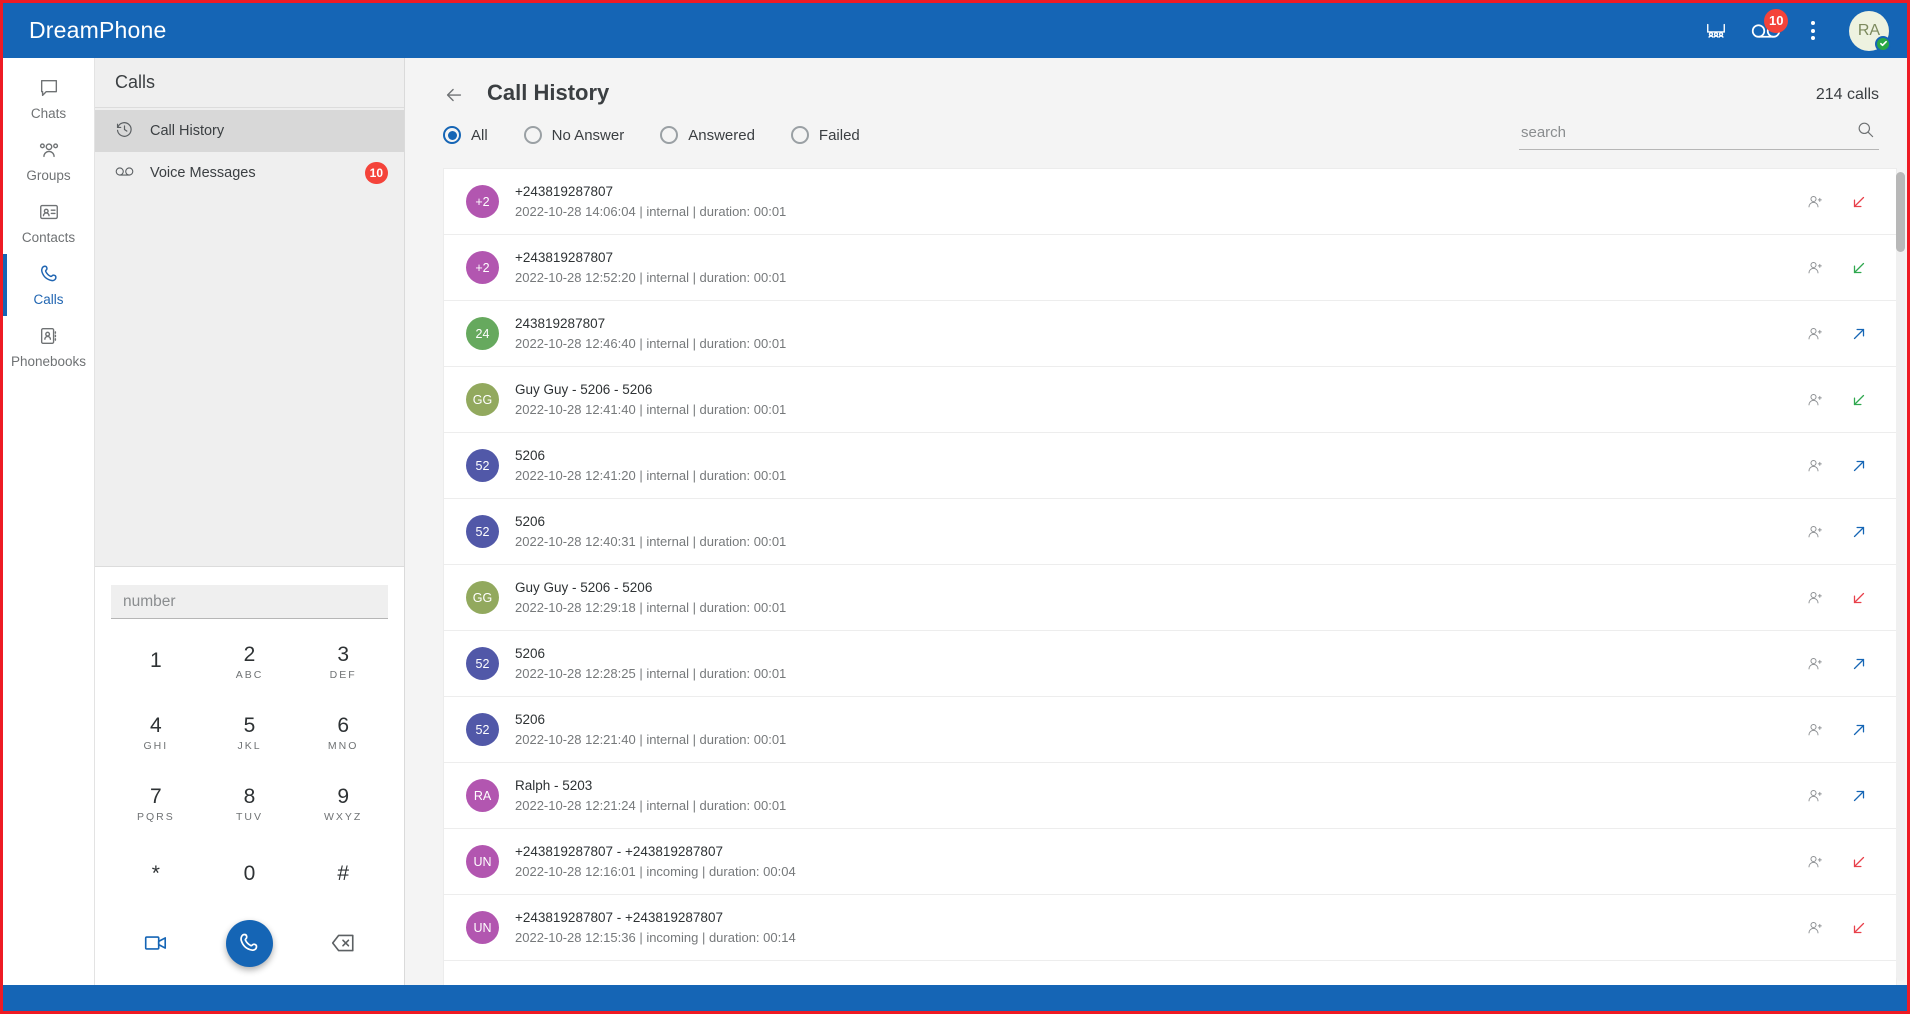 The image size is (1910, 1014). What do you see at coordinates (1900, 576) in the screenshot?
I see `list-scrollbar` at bounding box center [1900, 576].